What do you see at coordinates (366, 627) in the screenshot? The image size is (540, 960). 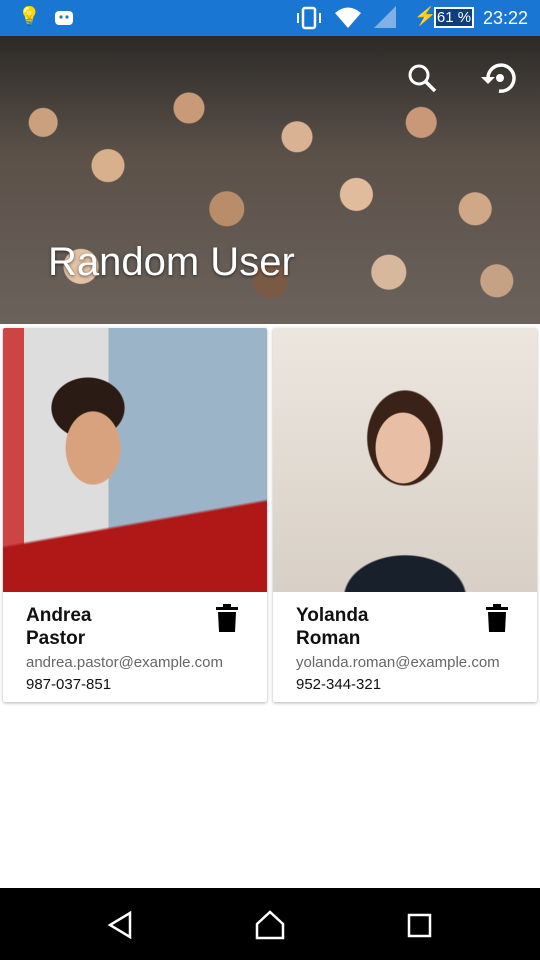 I see `user-name: Yolanda Roman` at bounding box center [366, 627].